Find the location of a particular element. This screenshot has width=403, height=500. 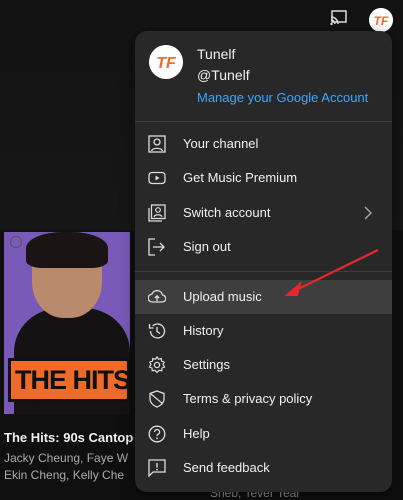

cast-icon is located at coordinates (339, 18).